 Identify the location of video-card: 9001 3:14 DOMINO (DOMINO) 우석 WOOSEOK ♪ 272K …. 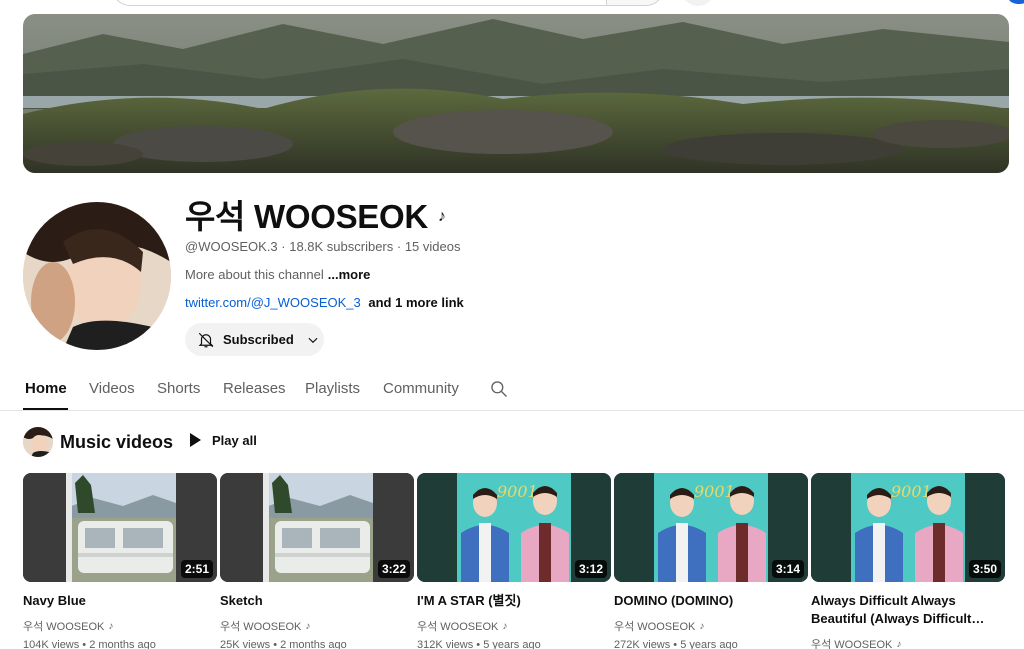
(711, 561).